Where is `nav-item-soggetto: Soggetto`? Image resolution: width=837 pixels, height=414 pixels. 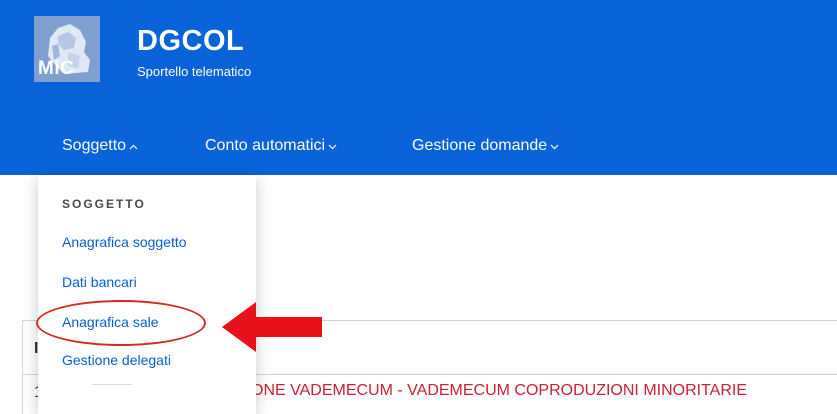 nav-item-soggetto: Soggetto is located at coordinates (100, 146).